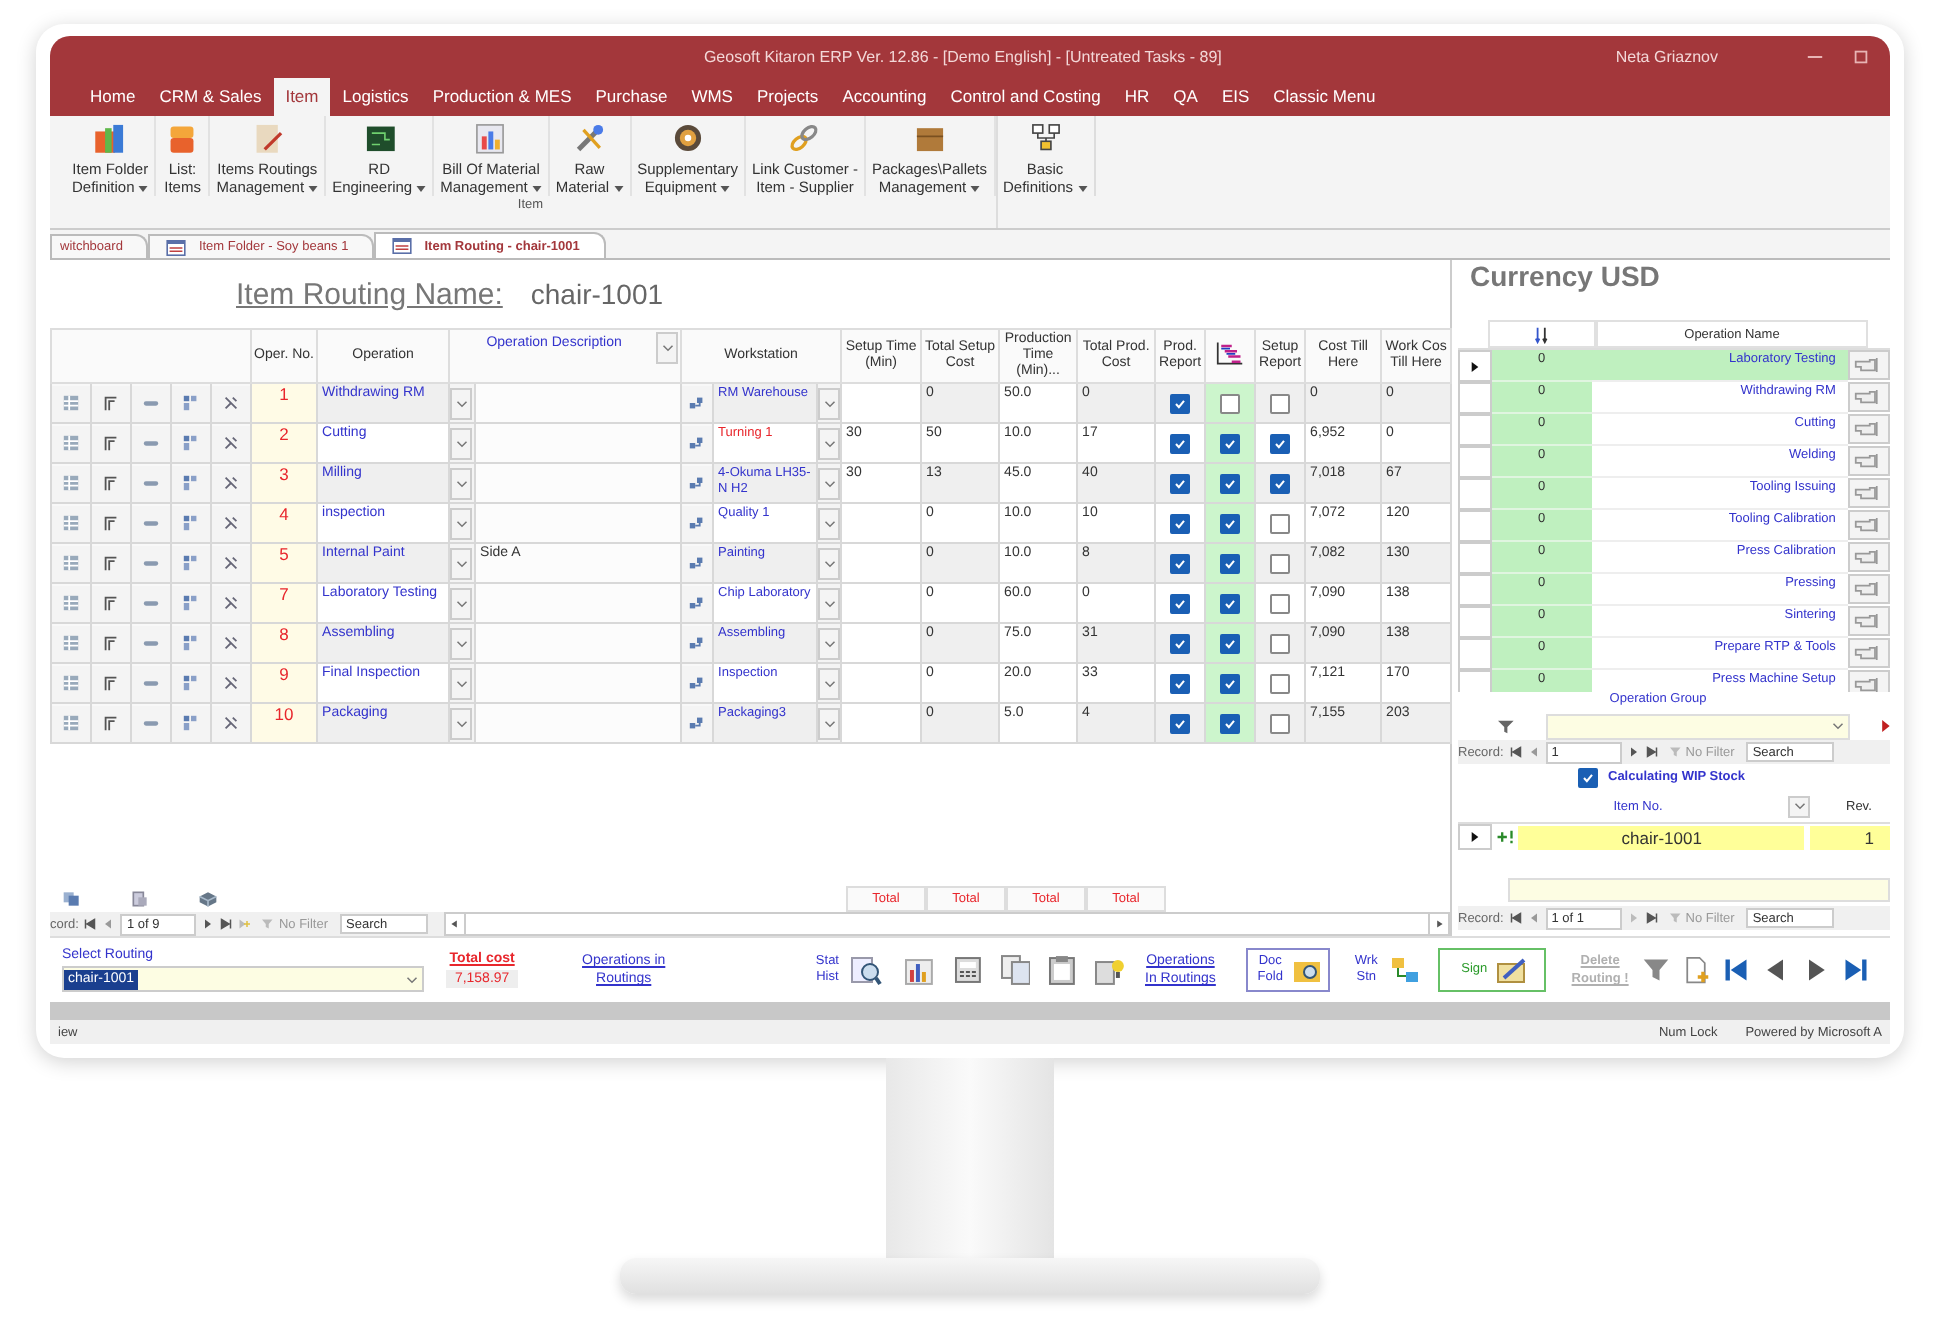 The image size is (1940, 1340). I want to click on menu-tab: Classic Menu, so click(1324, 97).